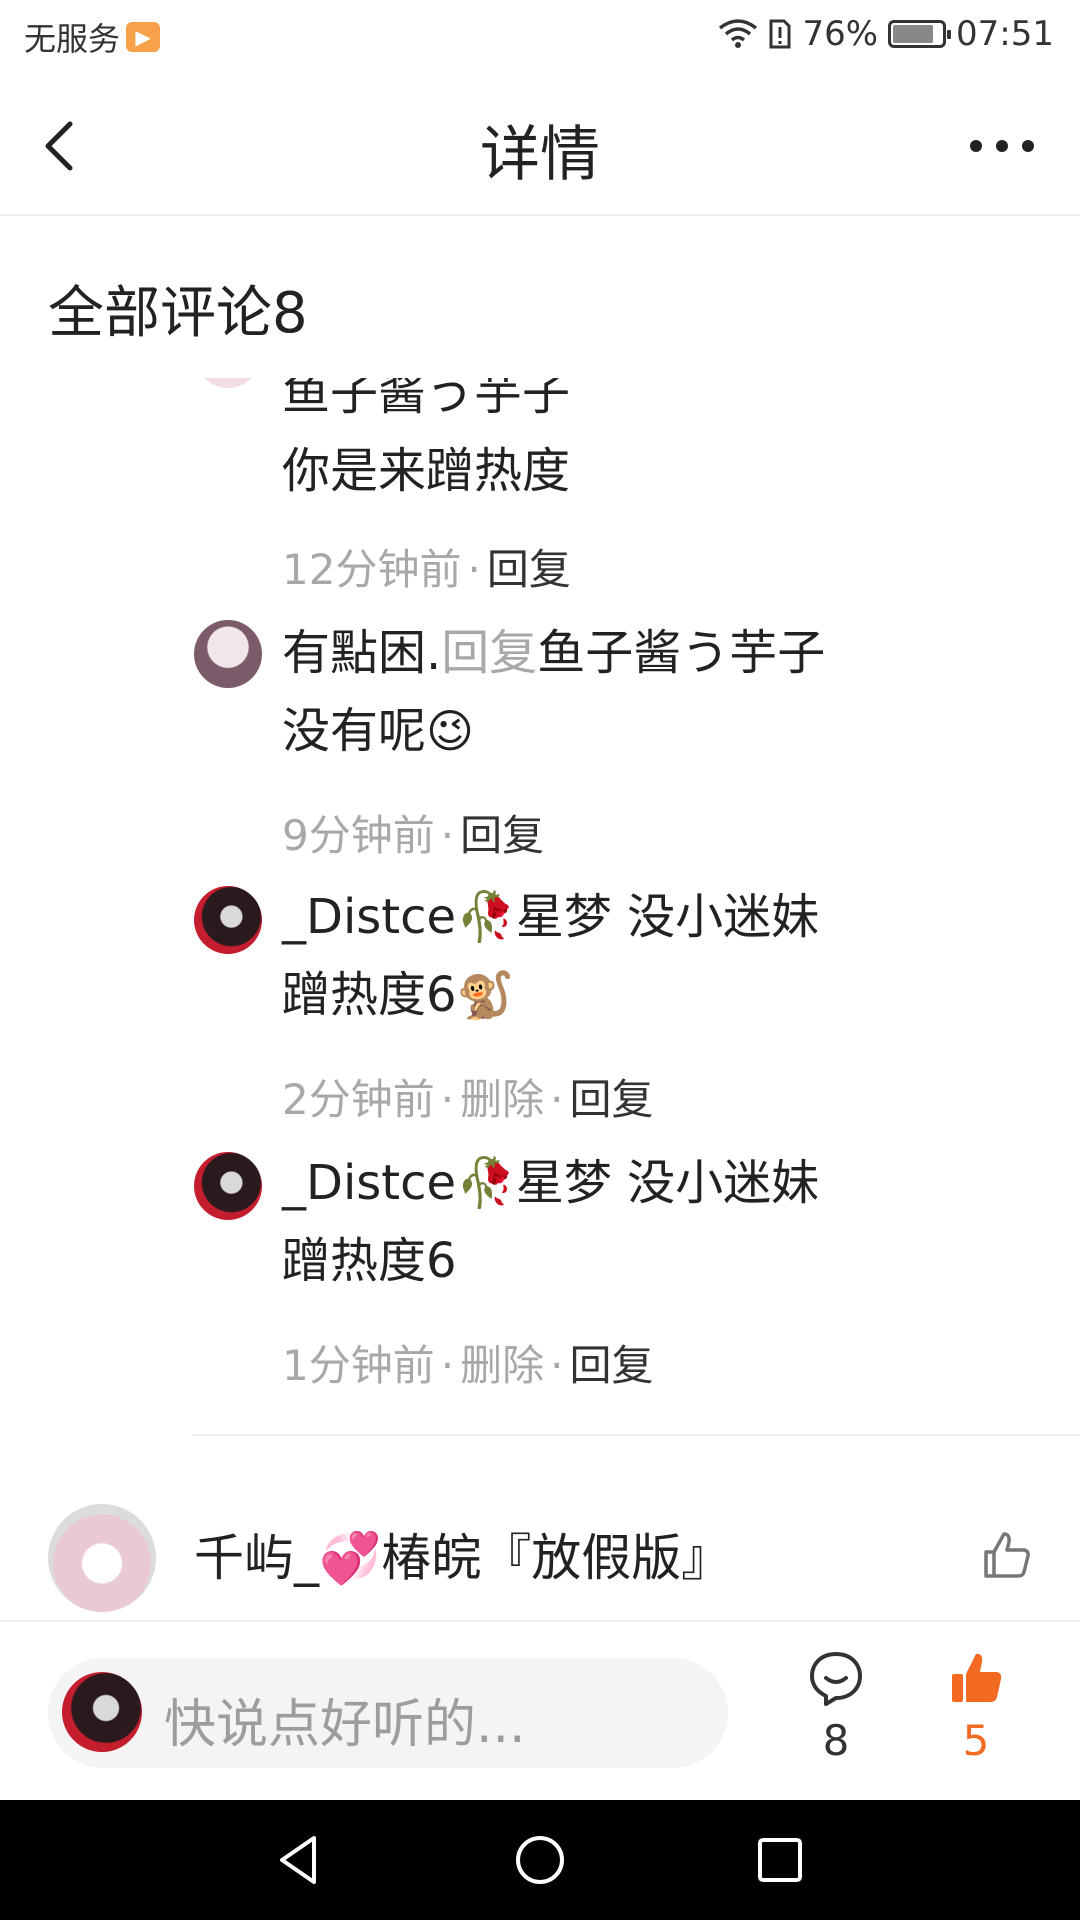 The image size is (1080, 1920). I want to click on reply-line: 鱼子酱う芋子, so click(426, 399).